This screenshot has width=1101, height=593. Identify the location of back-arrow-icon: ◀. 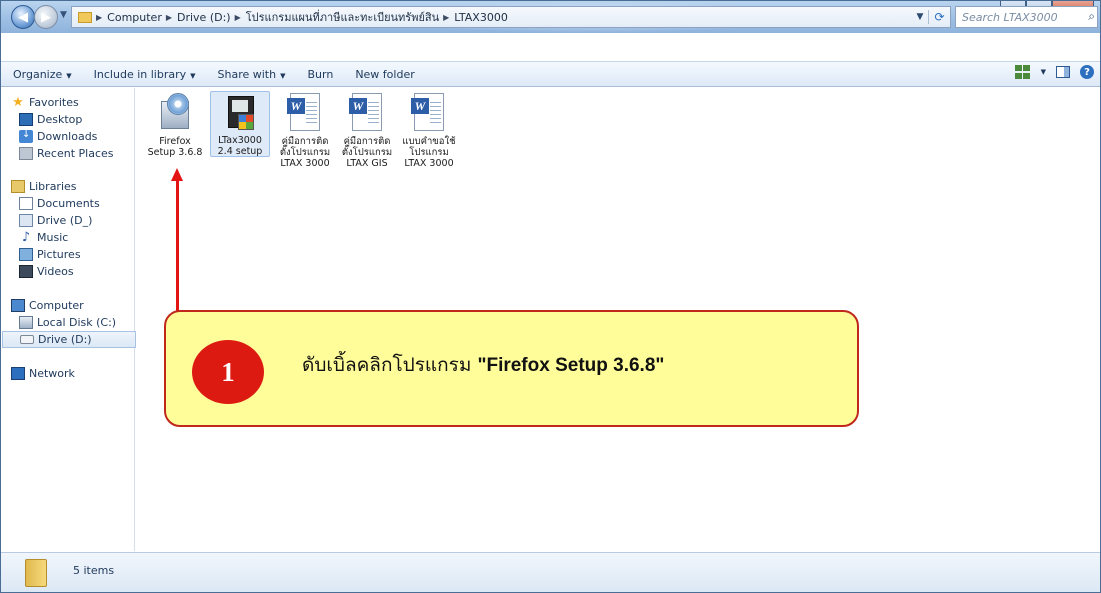
(23, 17).